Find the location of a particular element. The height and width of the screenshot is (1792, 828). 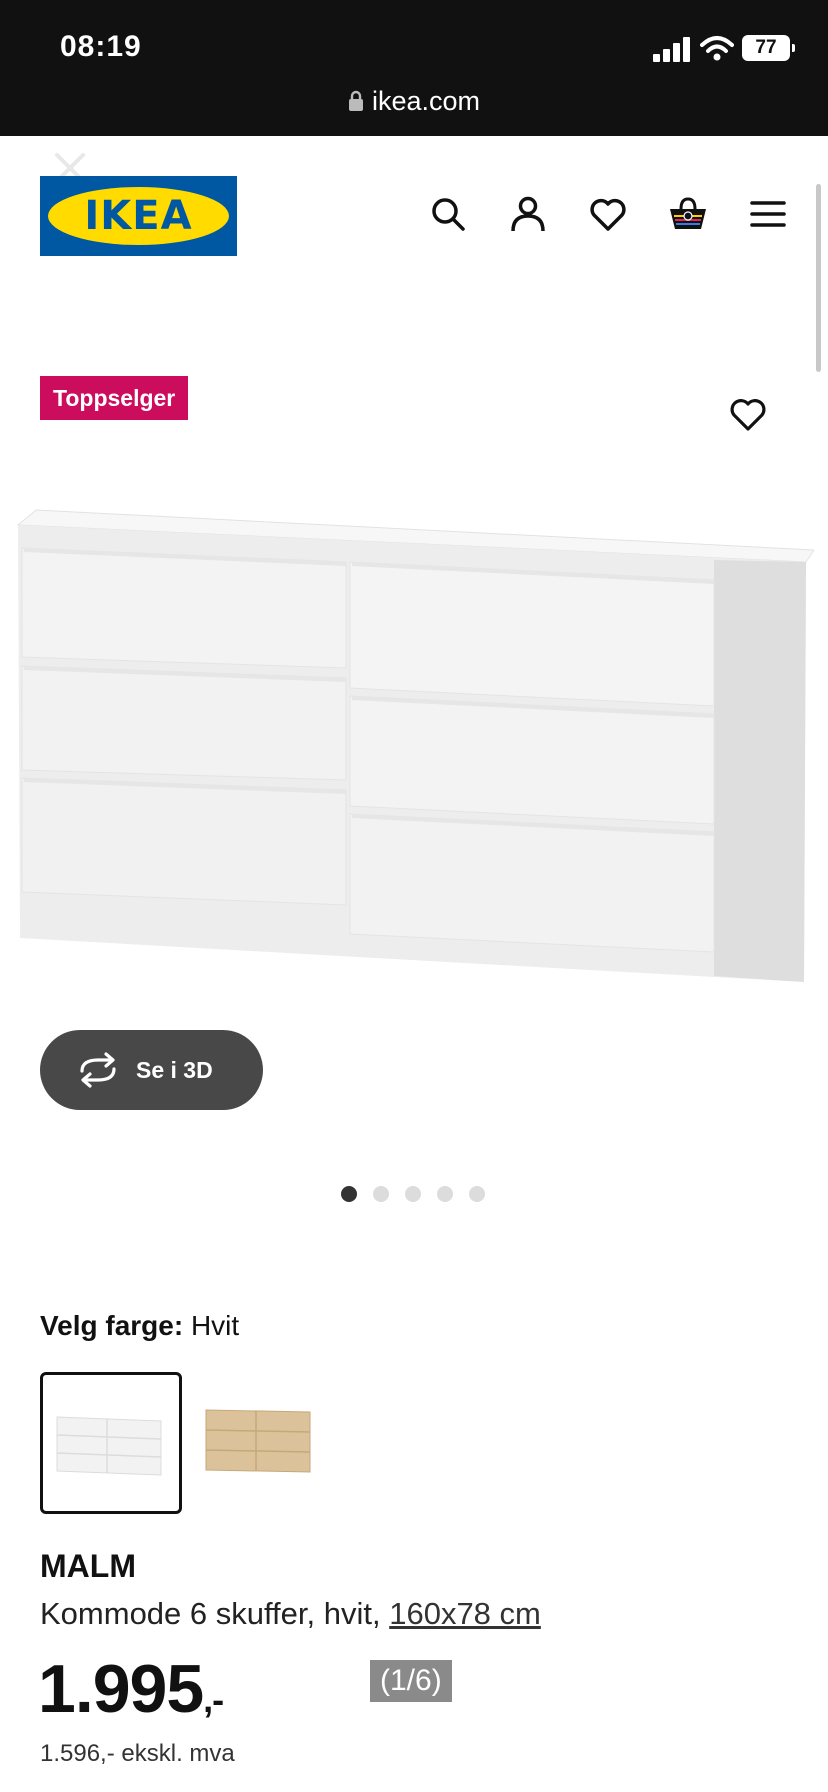

product-price: 1.995,- is located at coordinates (131, 1689).